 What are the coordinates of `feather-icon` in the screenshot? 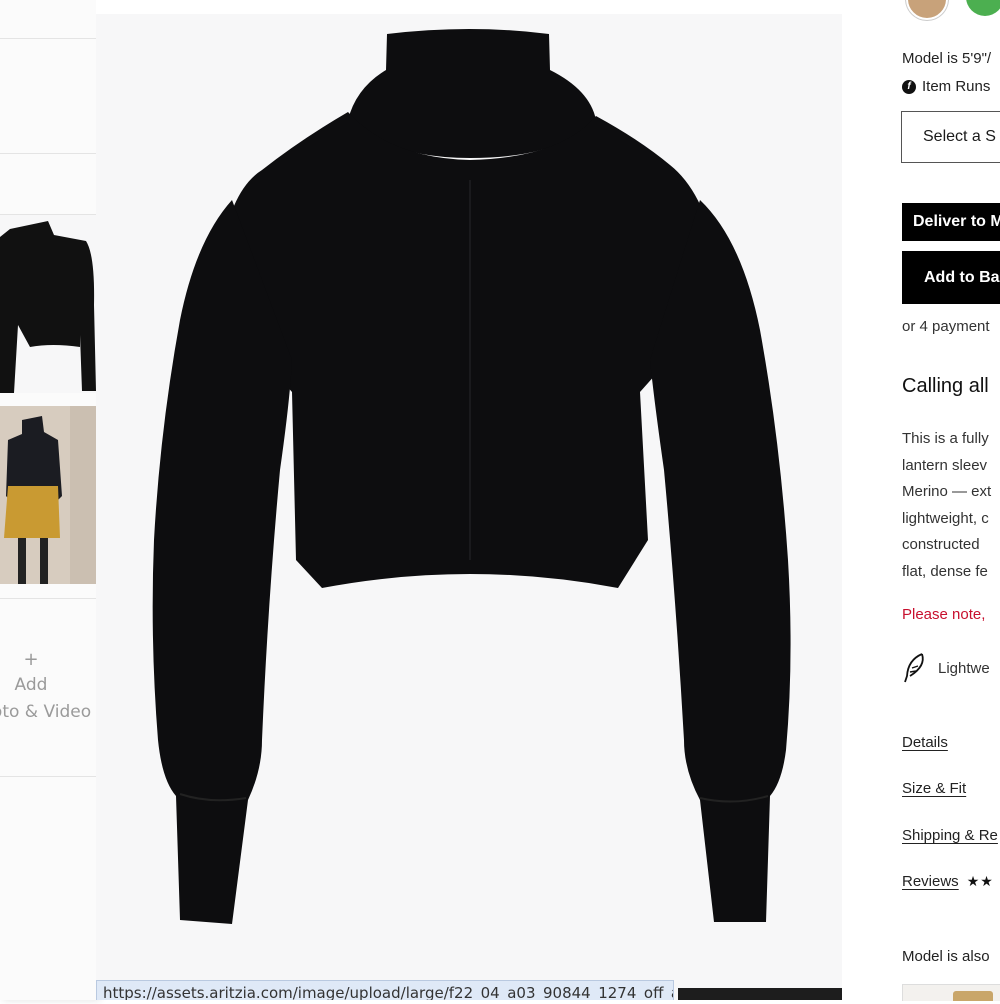 It's located at (914, 668).